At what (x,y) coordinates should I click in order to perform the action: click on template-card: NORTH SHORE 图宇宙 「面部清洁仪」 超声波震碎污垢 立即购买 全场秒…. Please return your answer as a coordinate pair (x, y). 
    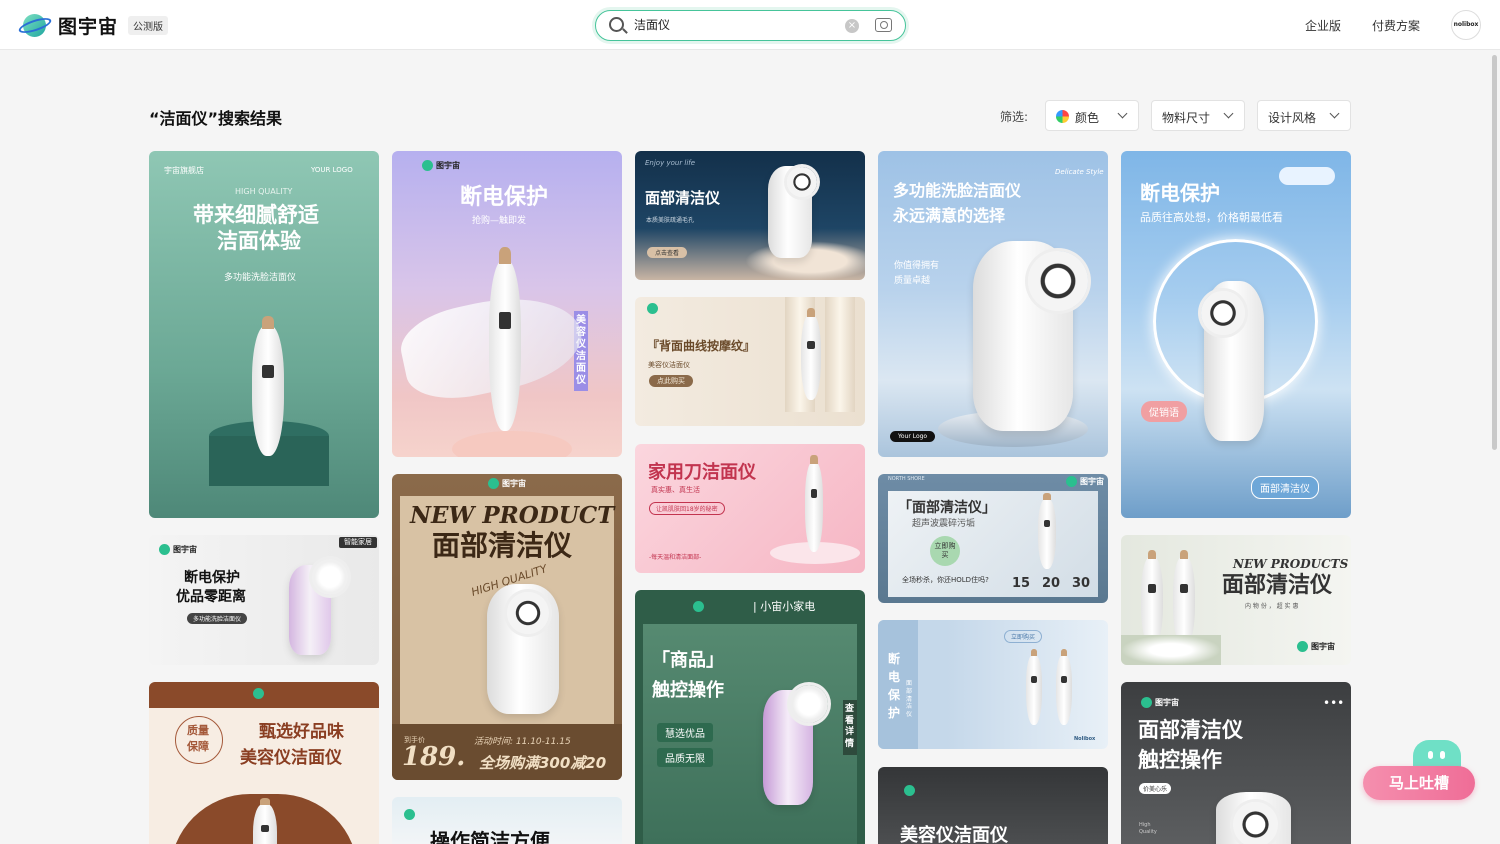
    Looking at the image, I should click on (993, 538).